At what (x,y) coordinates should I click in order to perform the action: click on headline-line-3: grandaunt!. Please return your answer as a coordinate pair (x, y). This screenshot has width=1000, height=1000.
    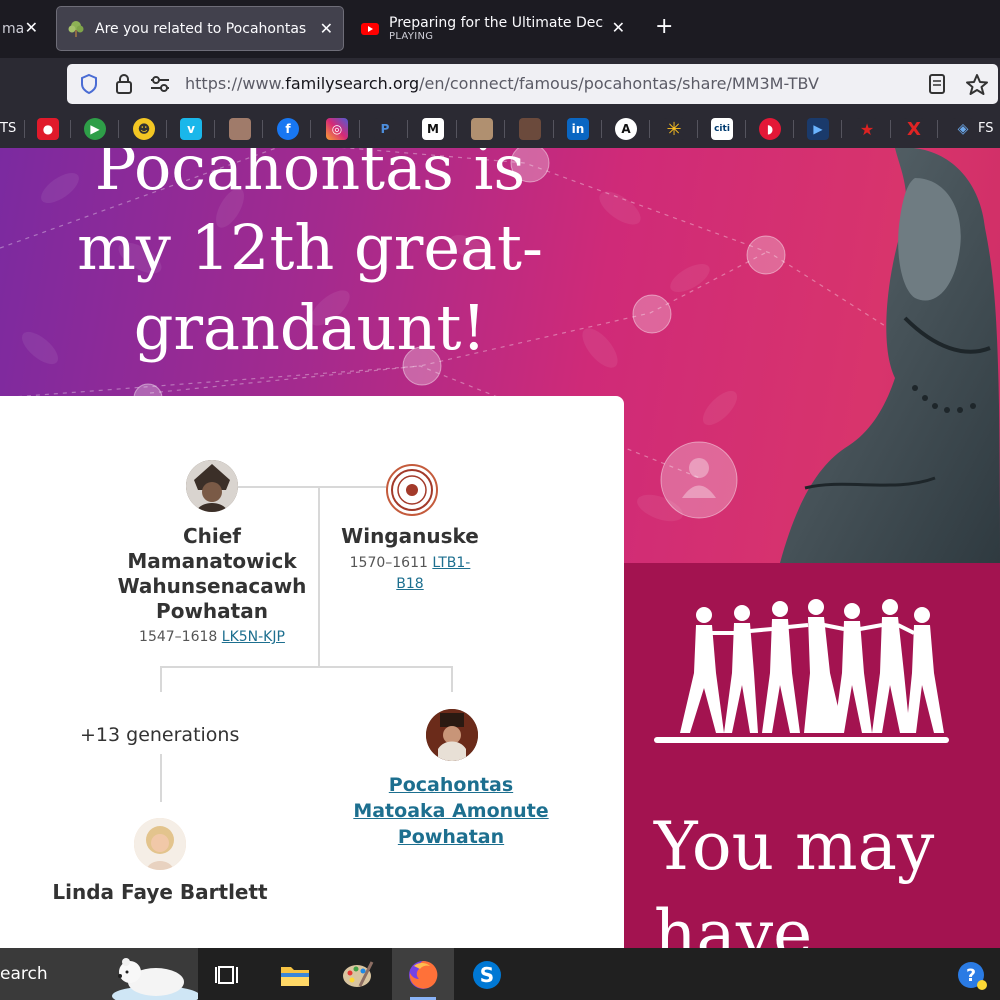
    Looking at the image, I should click on (310, 327).